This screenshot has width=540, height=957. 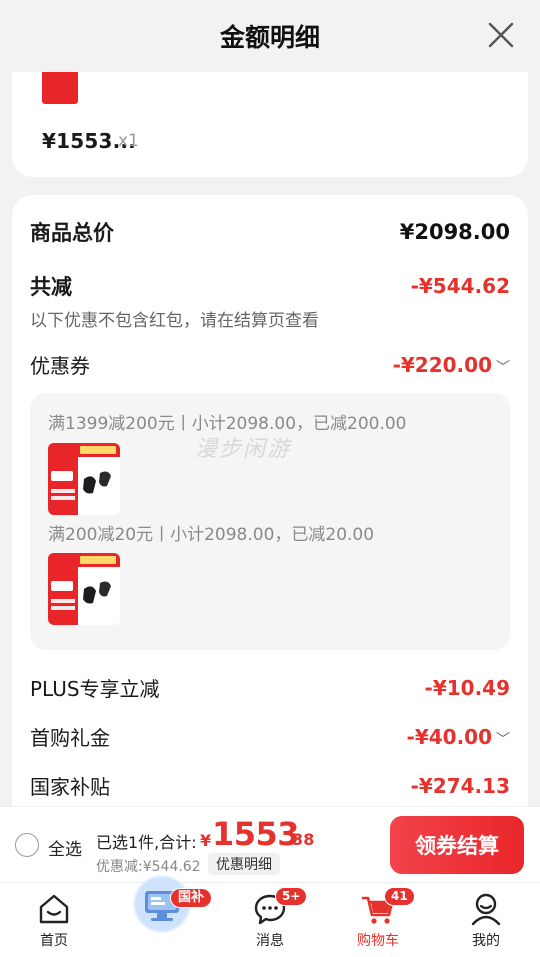 I want to click on page-title: 金额明细, so click(x=269, y=37).